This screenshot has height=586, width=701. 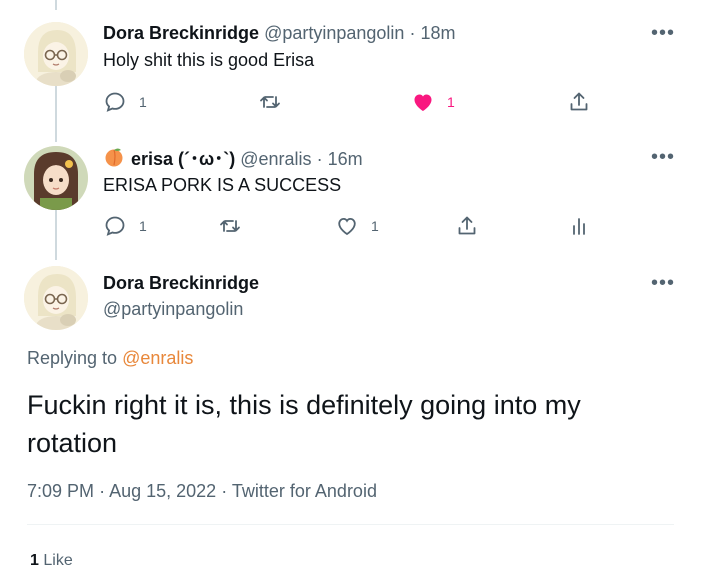 What do you see at coordinates (114, 159) in the screenshot?
I see `peach-emoji-icon` at bounding box center [114, 159].